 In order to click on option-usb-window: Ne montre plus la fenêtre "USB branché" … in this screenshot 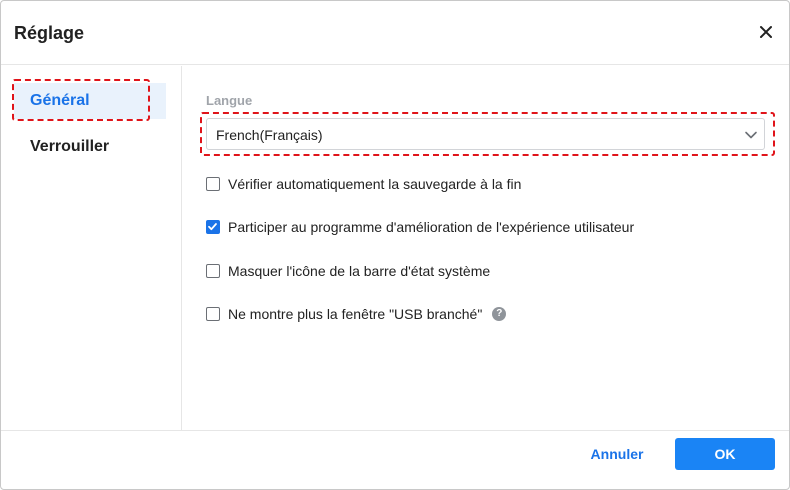, I will do `click(356, 314)`.